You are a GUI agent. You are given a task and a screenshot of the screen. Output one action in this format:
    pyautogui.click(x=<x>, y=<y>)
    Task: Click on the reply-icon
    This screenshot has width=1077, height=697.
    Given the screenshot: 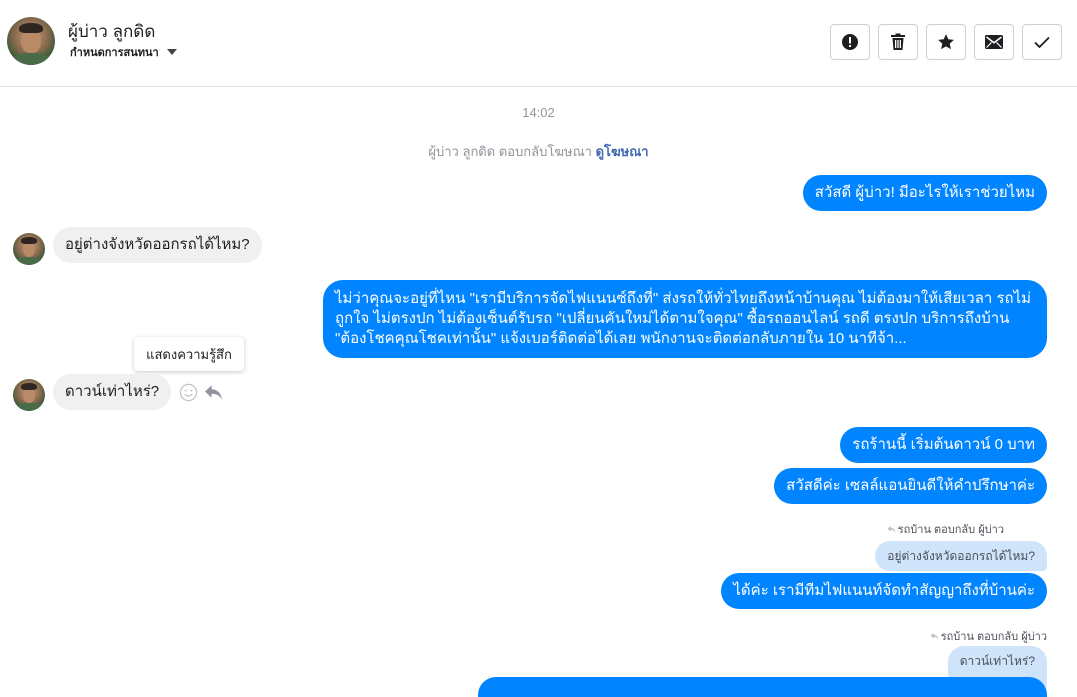 What is the action you would take?
    pyautogui.click(x=213, y=392)
    